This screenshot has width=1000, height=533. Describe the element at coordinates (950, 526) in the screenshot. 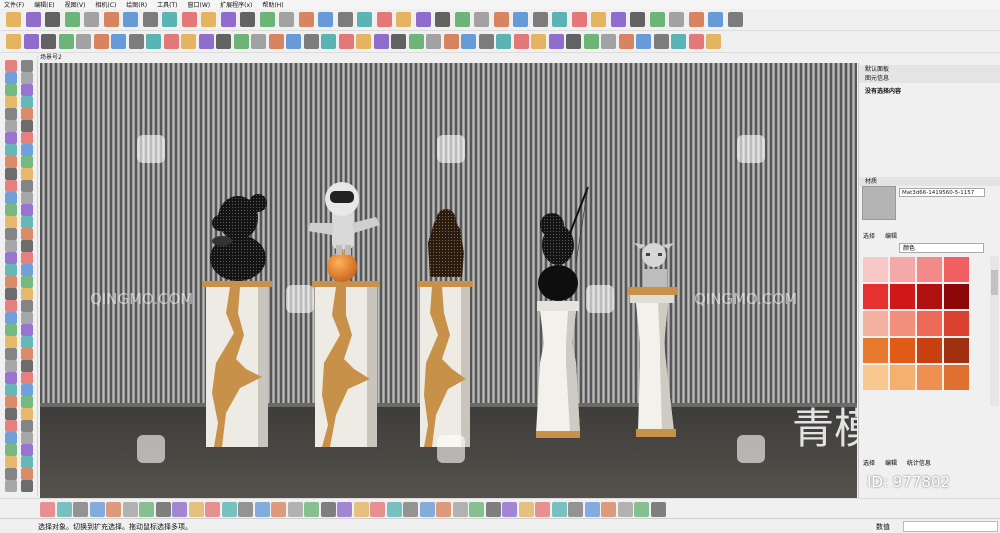

I see `measurements-input` at that location.